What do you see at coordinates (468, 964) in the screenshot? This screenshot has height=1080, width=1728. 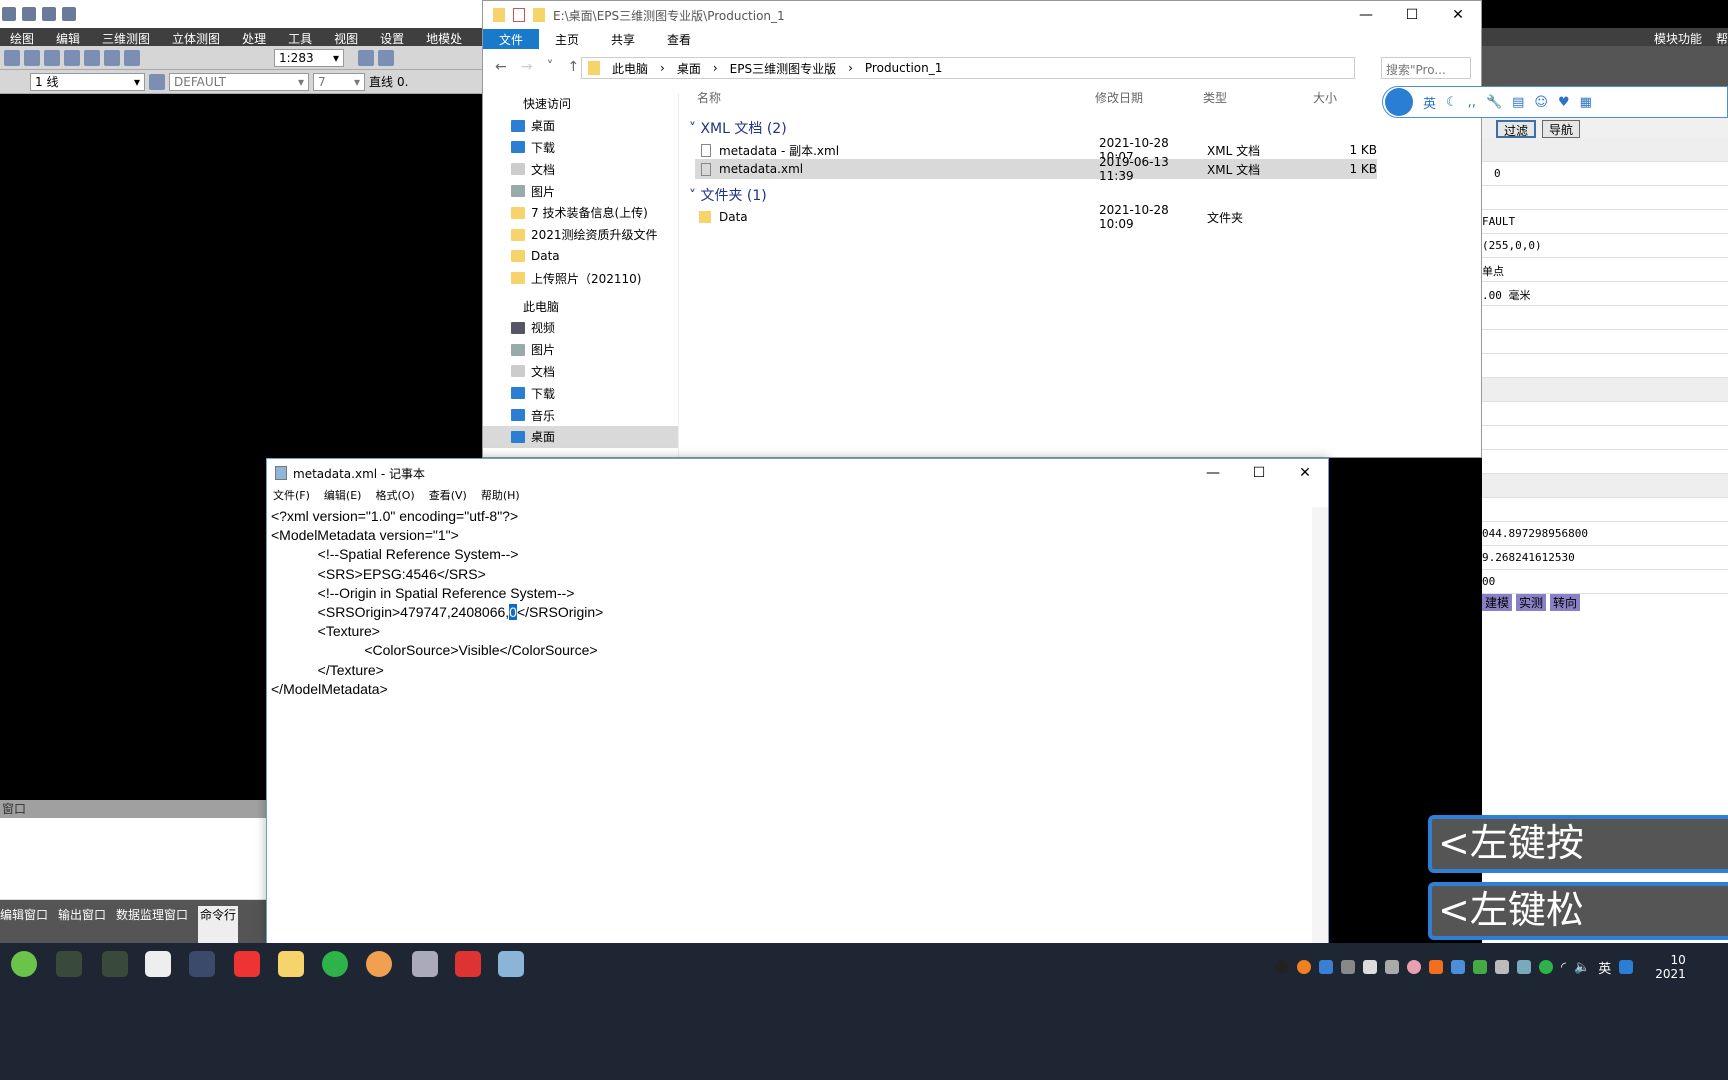 I see `app-ss-icon` at bounding box center [468, 964].